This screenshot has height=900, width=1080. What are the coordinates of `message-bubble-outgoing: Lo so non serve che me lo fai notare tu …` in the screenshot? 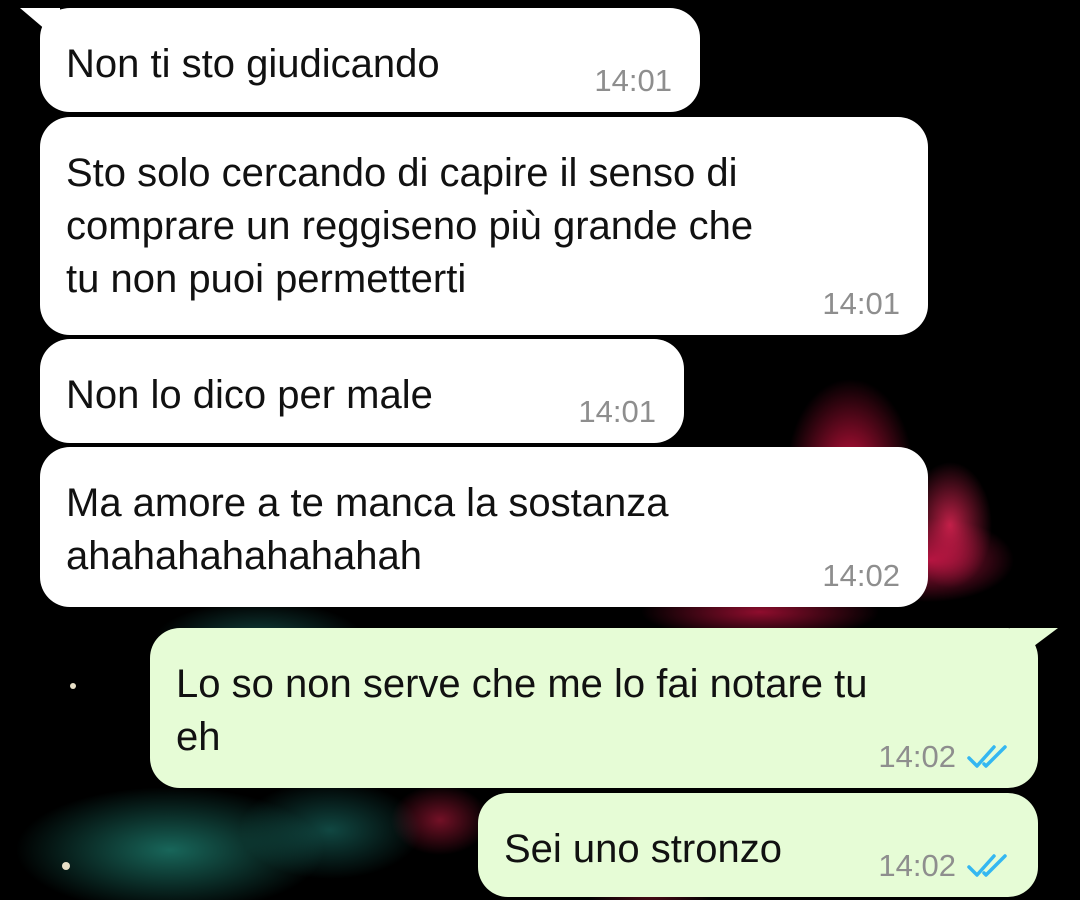 It's located at (594, 708).